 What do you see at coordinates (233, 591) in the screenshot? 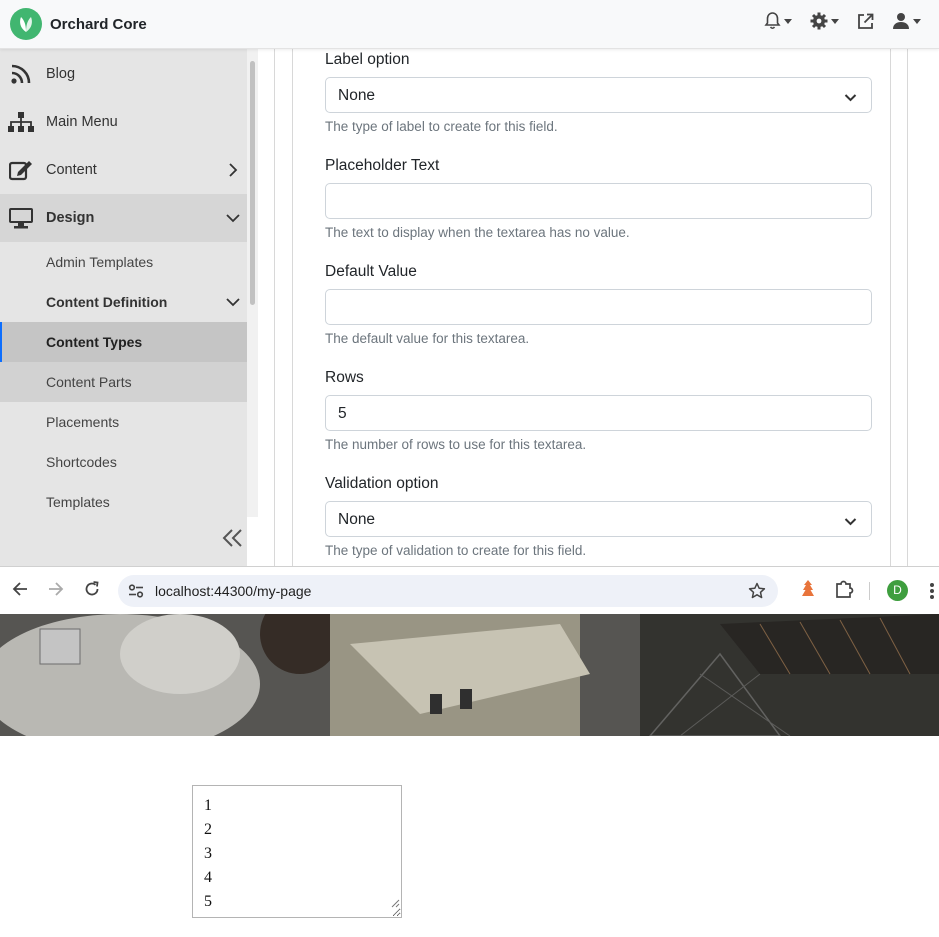
I see `url-text: localhost:44300/my-page` at bounding box center [233, 591].